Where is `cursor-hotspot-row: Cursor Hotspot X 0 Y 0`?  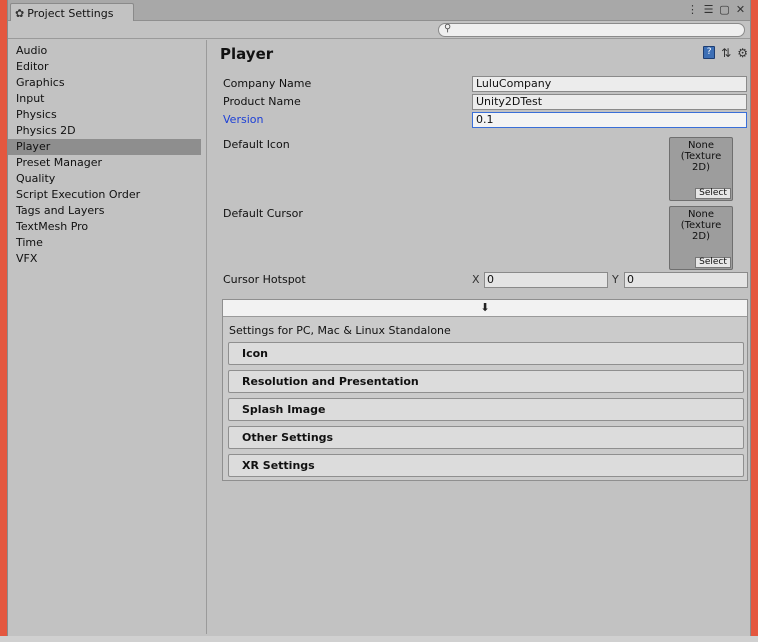 cursor-hotspot-row: Cursor Hotspot X 0 Y 0 is located at coordinates (485, 280).